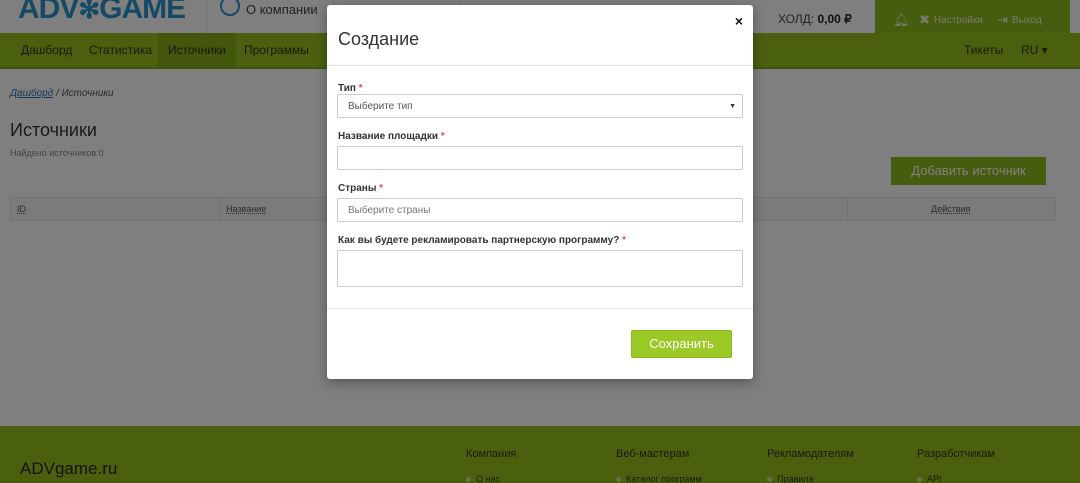  Describe the element at coordinates (540, 210) in the screenshot. I see `countries-select: Выберите страны` at that location.